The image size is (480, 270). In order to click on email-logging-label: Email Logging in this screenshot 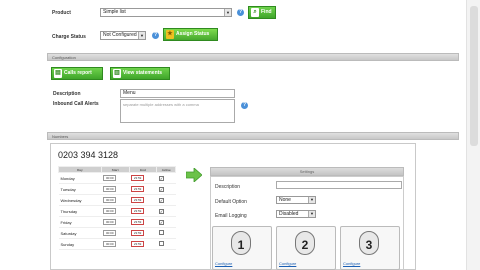, I will do `click(231, 216)`.